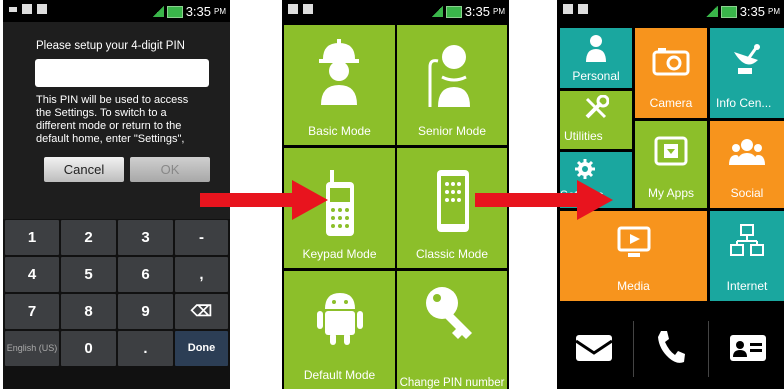  I want to click on social-tile: Social, so click(747, 164).